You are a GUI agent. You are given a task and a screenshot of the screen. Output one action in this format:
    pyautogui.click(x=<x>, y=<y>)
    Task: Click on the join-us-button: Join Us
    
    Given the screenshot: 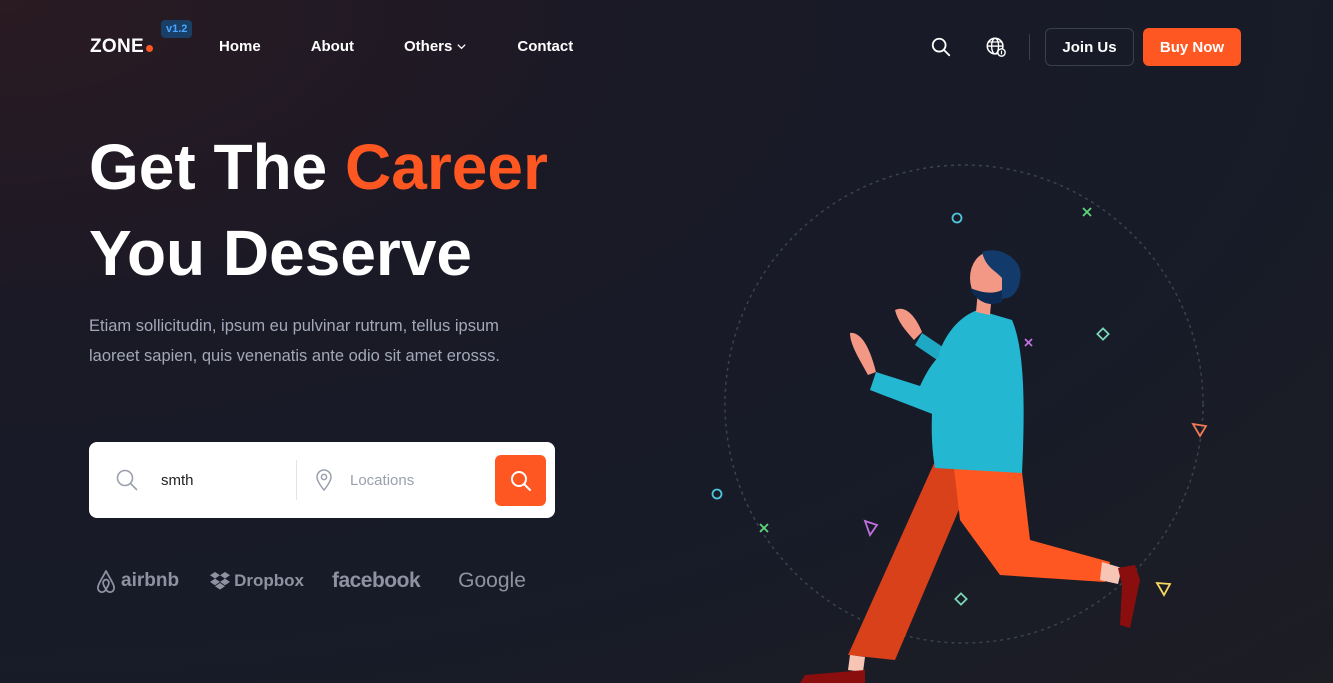 What is the action you would take?
    pyautogui.click(x=1089, y=47)
    